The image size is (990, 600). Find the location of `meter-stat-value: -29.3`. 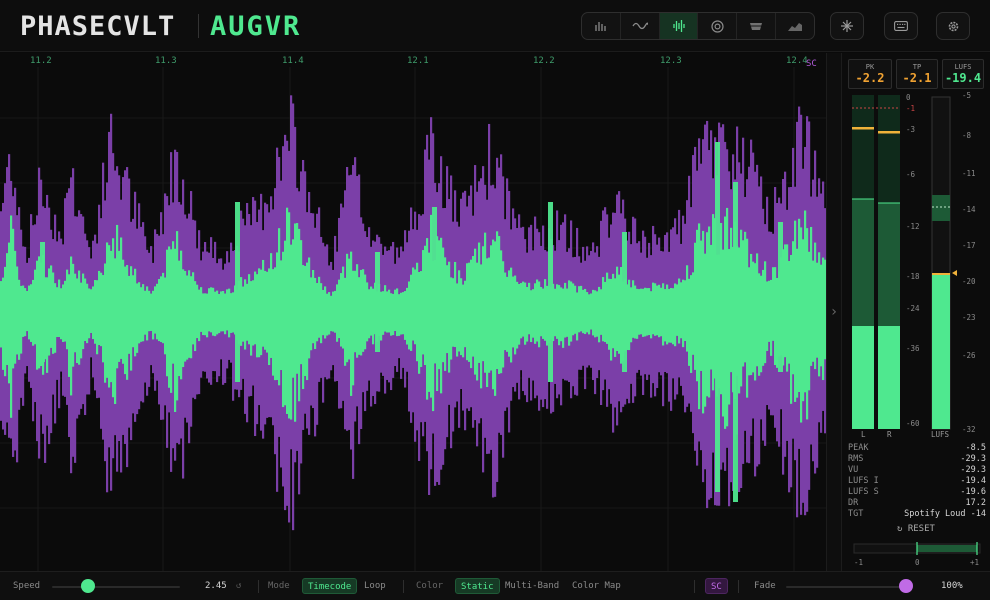

meter-stat-value: -29.3 is located at coordinates (973, 459).